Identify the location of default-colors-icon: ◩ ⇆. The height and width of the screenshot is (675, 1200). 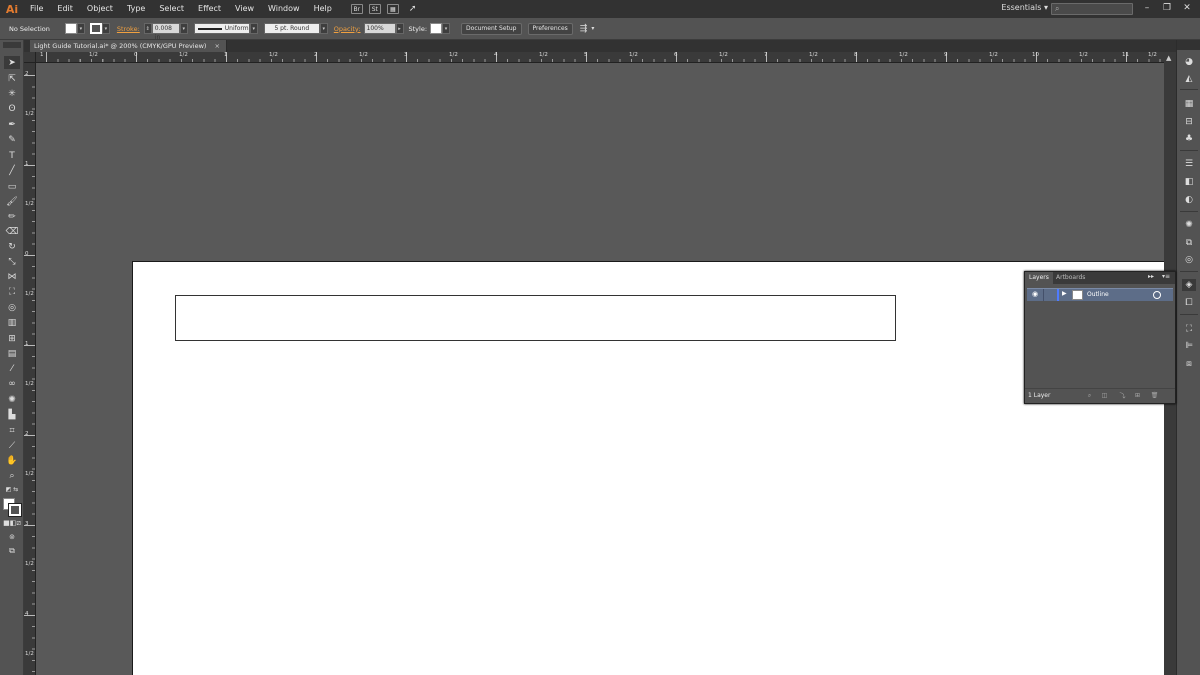
(12, 489).